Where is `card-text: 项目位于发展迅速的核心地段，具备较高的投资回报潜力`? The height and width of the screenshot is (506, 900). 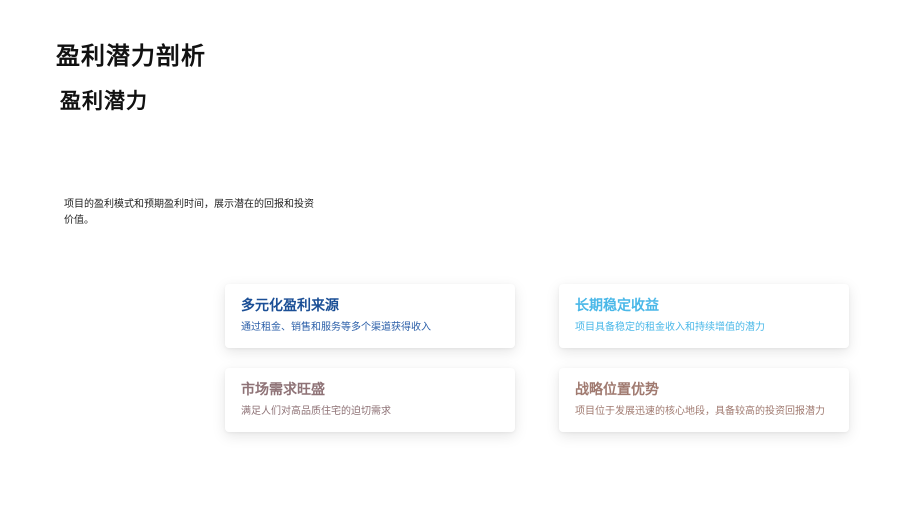
card-text: 项目位于发展迅速的核心地段，具备较高的投资回报潜力 is located at coordinates (700, 411).